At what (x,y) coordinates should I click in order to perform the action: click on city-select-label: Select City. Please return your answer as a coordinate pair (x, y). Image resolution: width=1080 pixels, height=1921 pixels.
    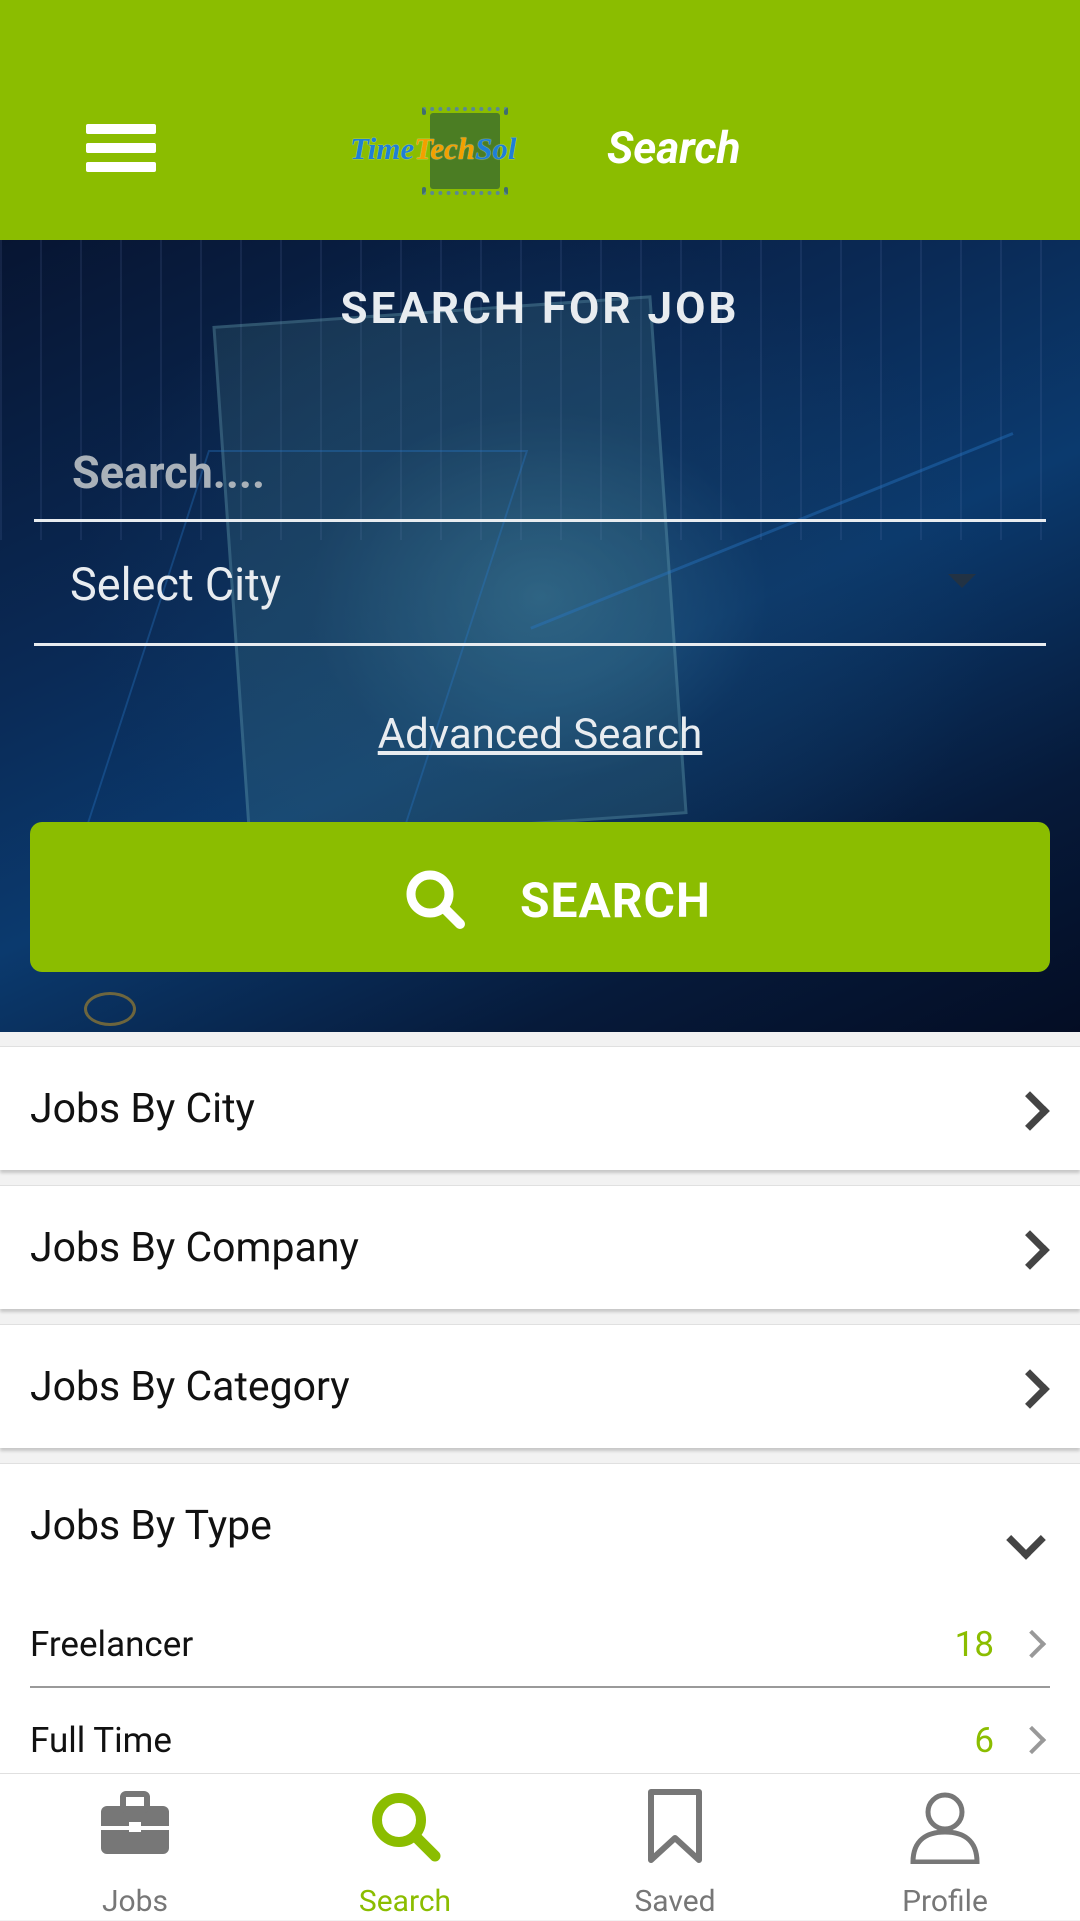
    Looking at the image, I should click on (176, 584).